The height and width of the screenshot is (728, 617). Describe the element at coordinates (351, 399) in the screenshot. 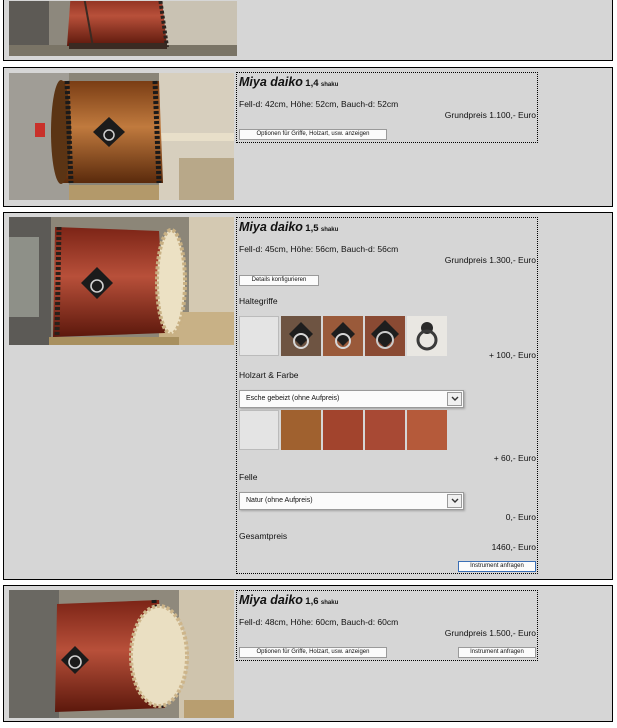

I see `wood-select: Esche gebeizt (ohne Aufpreis)` at that location.